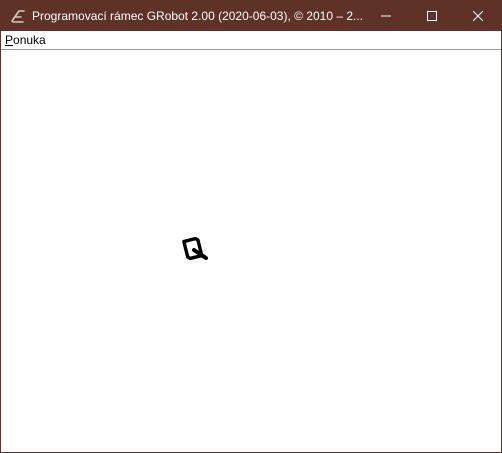 The height and width of the screenshot is (453, 502). What do you see at coordinates (18, 16) in the screenshot?
I see `grobot-app-icon` at bounding box center [18, 16].